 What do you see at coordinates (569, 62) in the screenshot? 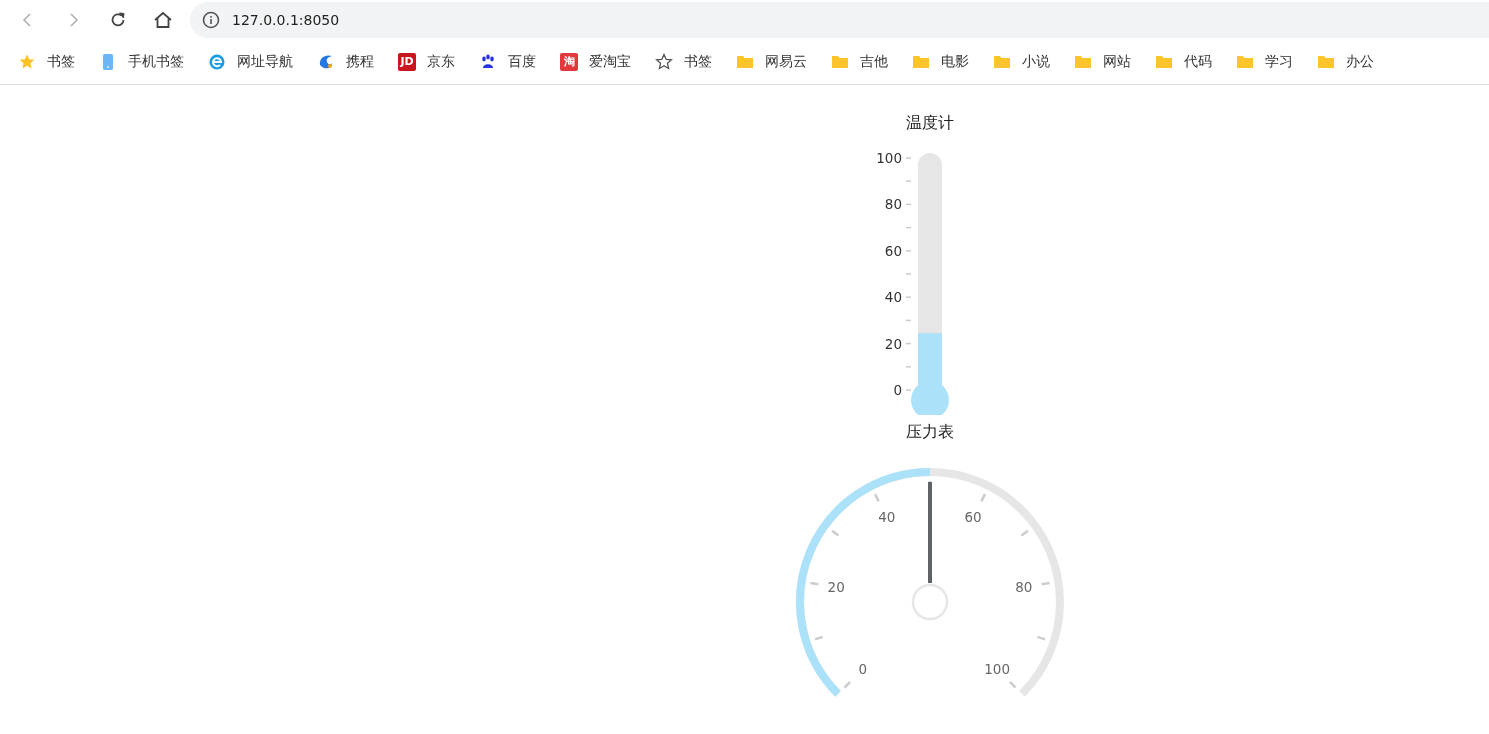
I see `site-logo-icon: 淘` at bounding box center [569, 62].